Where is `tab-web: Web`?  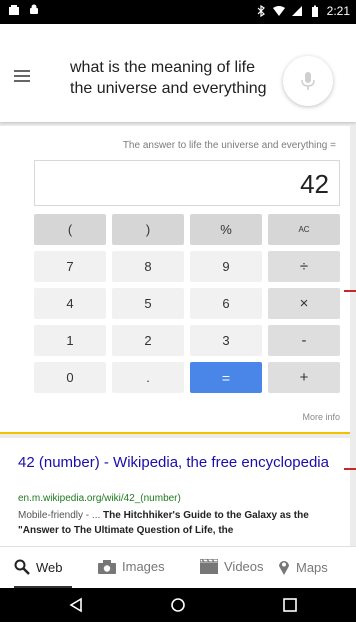
tab-web: Web is located at coordinates (38, 567).